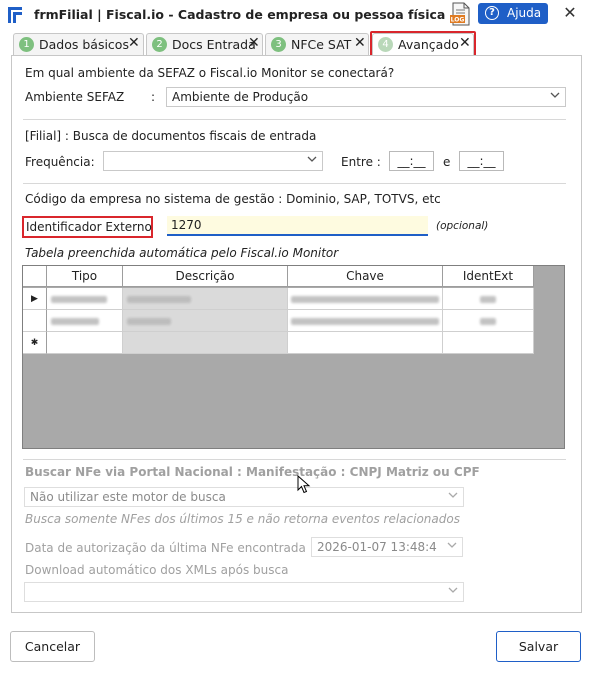 Image resolution: width=591 pixels, height=679 pixels. I want to click on sefaz-environment-select: Ambiente de Produção, so click(366, 97).